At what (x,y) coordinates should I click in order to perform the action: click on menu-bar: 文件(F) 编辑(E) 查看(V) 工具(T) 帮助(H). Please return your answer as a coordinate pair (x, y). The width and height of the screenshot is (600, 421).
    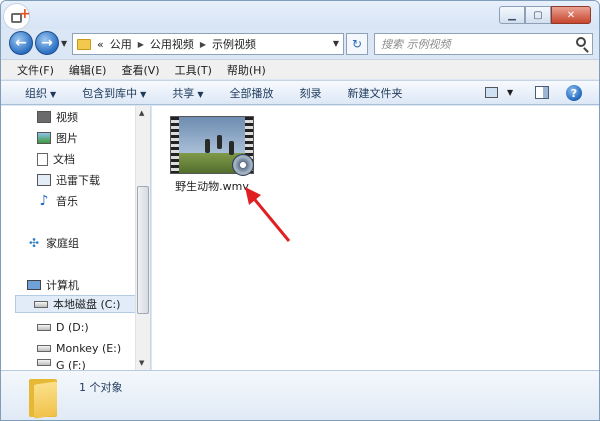
    Looking at the image, I should click on (300, 69).